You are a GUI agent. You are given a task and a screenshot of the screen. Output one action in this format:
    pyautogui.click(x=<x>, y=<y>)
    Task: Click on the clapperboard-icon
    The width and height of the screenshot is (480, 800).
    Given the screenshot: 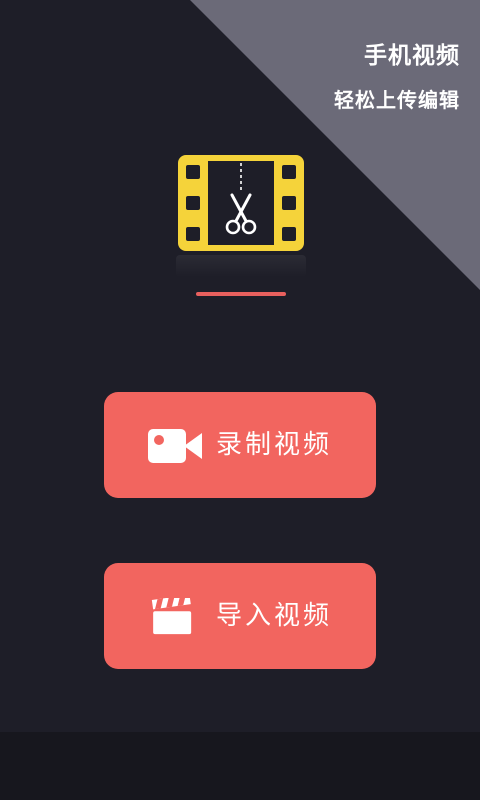 What is the action you would take?
    pyautogui.click(x=171, y=616)
    